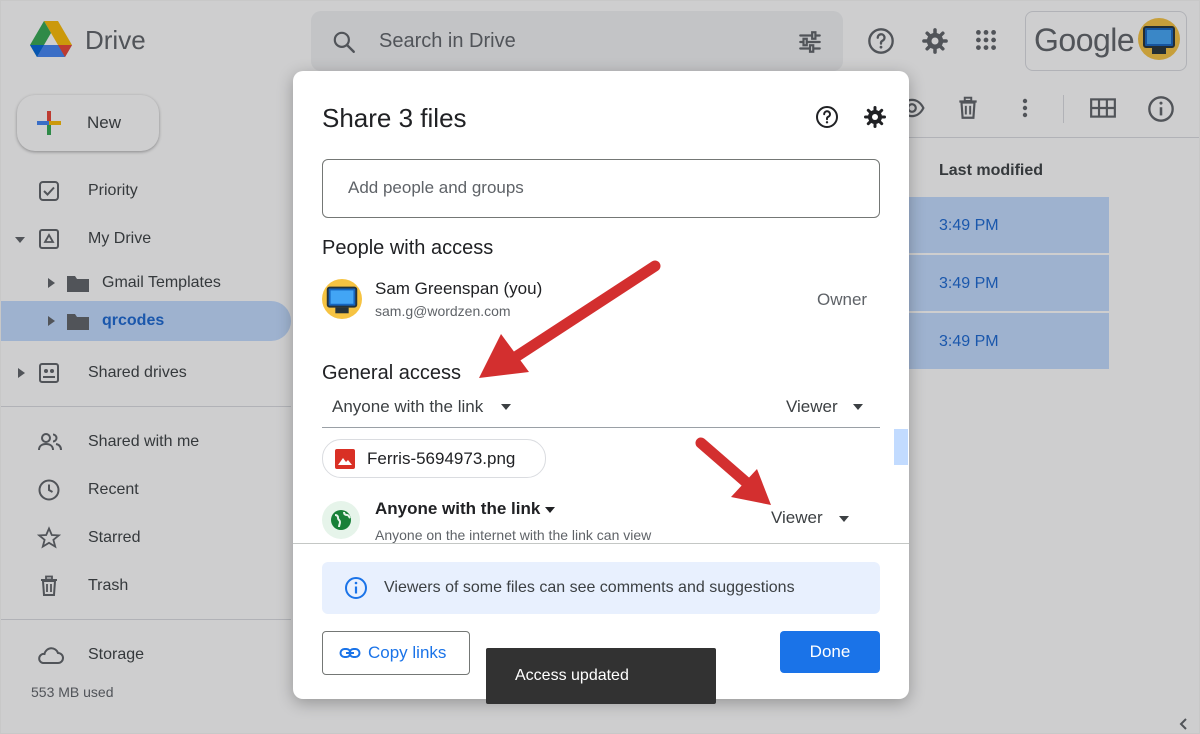 This screenshot has height=734, width=1200. What do you see at coordinates (391, 373) in the screenshot?
I see `general-access-heading: General access` at bounding box center [391, 373].